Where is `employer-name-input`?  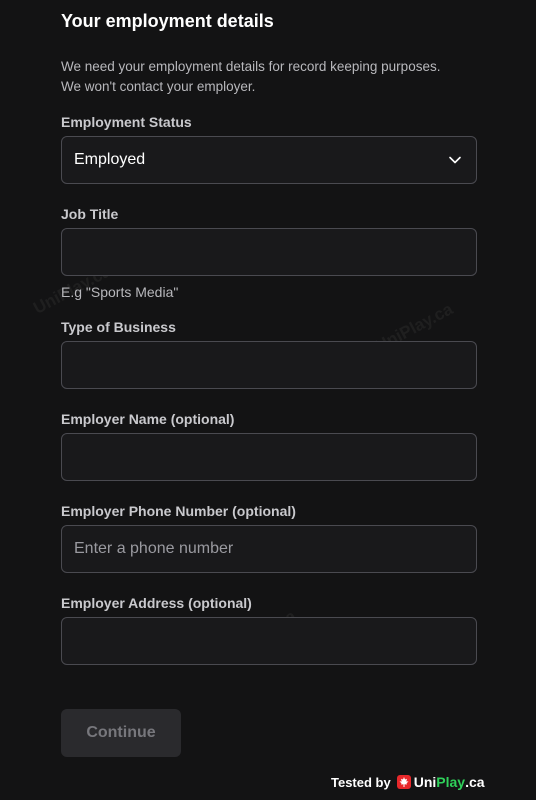
employer-name-input is located at coordinates (269, 457).